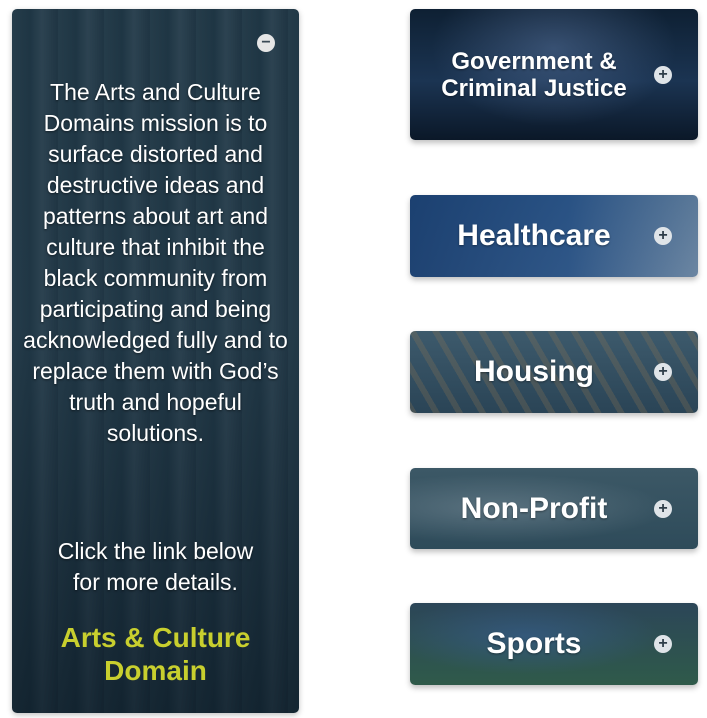  I want to click on domain-card-healthcare: Healthcare +, so click(554, 236).